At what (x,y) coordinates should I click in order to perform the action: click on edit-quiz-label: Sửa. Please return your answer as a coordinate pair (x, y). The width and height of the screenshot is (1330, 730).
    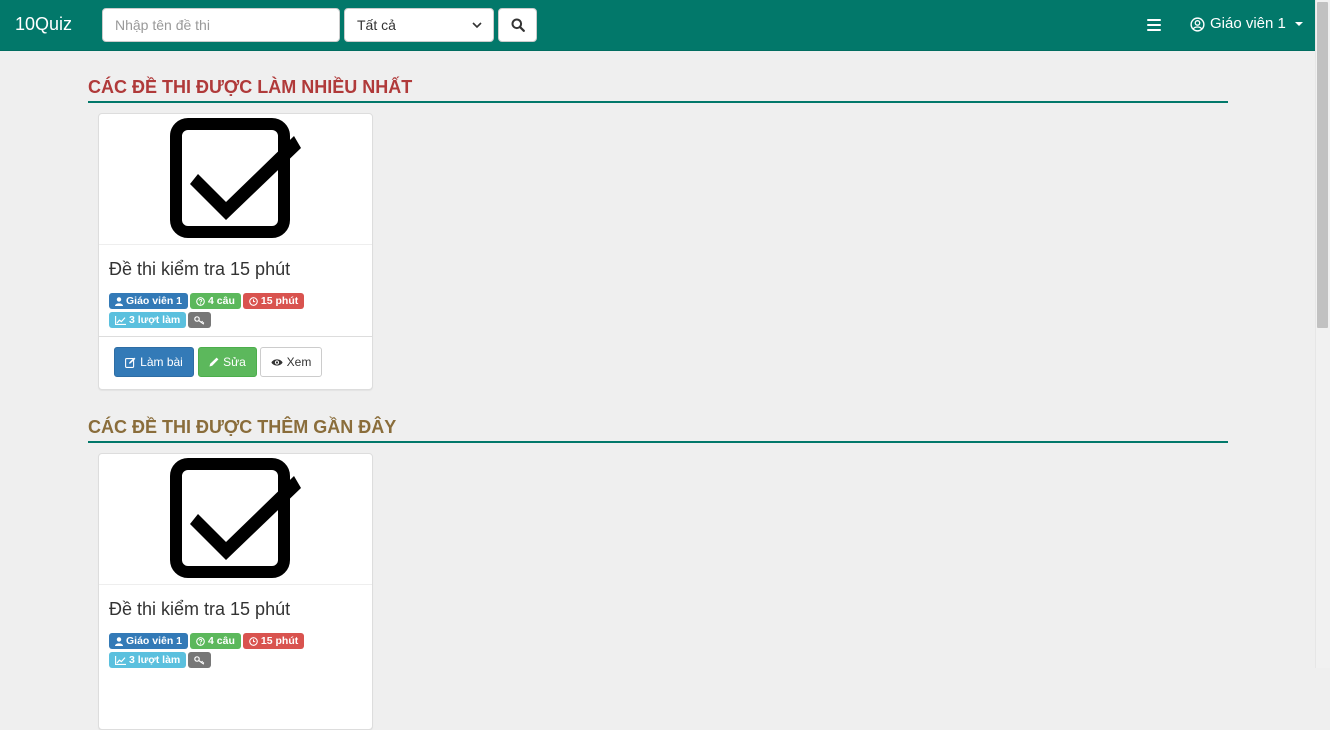
    Looking at the image, I should click on (234, 362).